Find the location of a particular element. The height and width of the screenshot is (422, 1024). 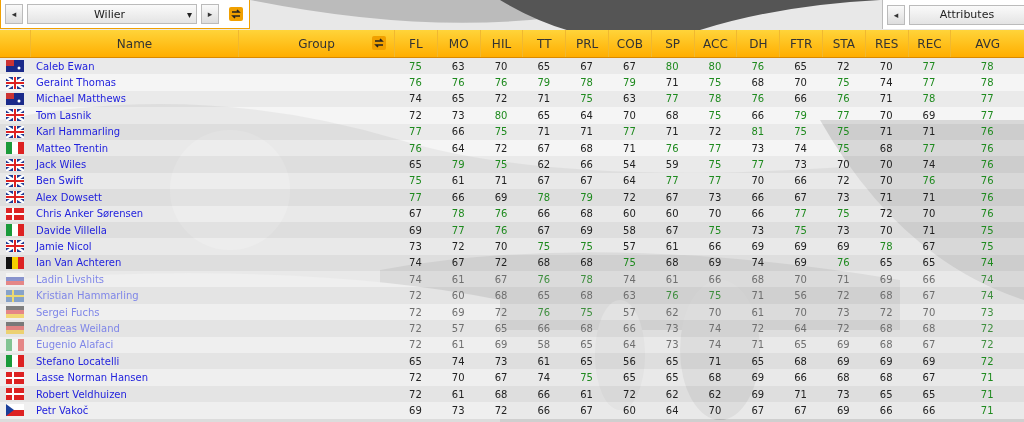

column-header: TT is located at coordinates (544, 43).